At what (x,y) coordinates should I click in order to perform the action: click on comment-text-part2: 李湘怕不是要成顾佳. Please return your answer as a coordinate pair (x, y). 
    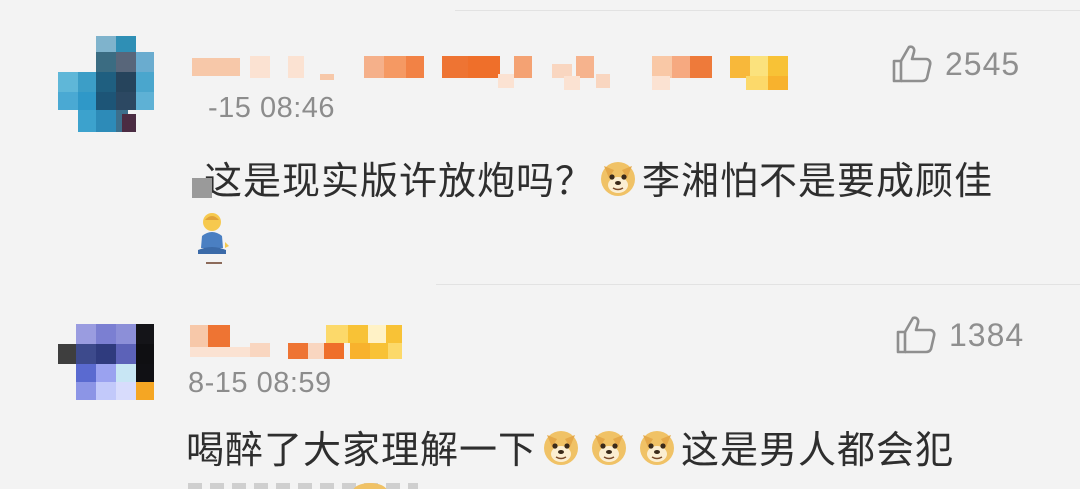
    Looking at the image, I should click on (818, 182).